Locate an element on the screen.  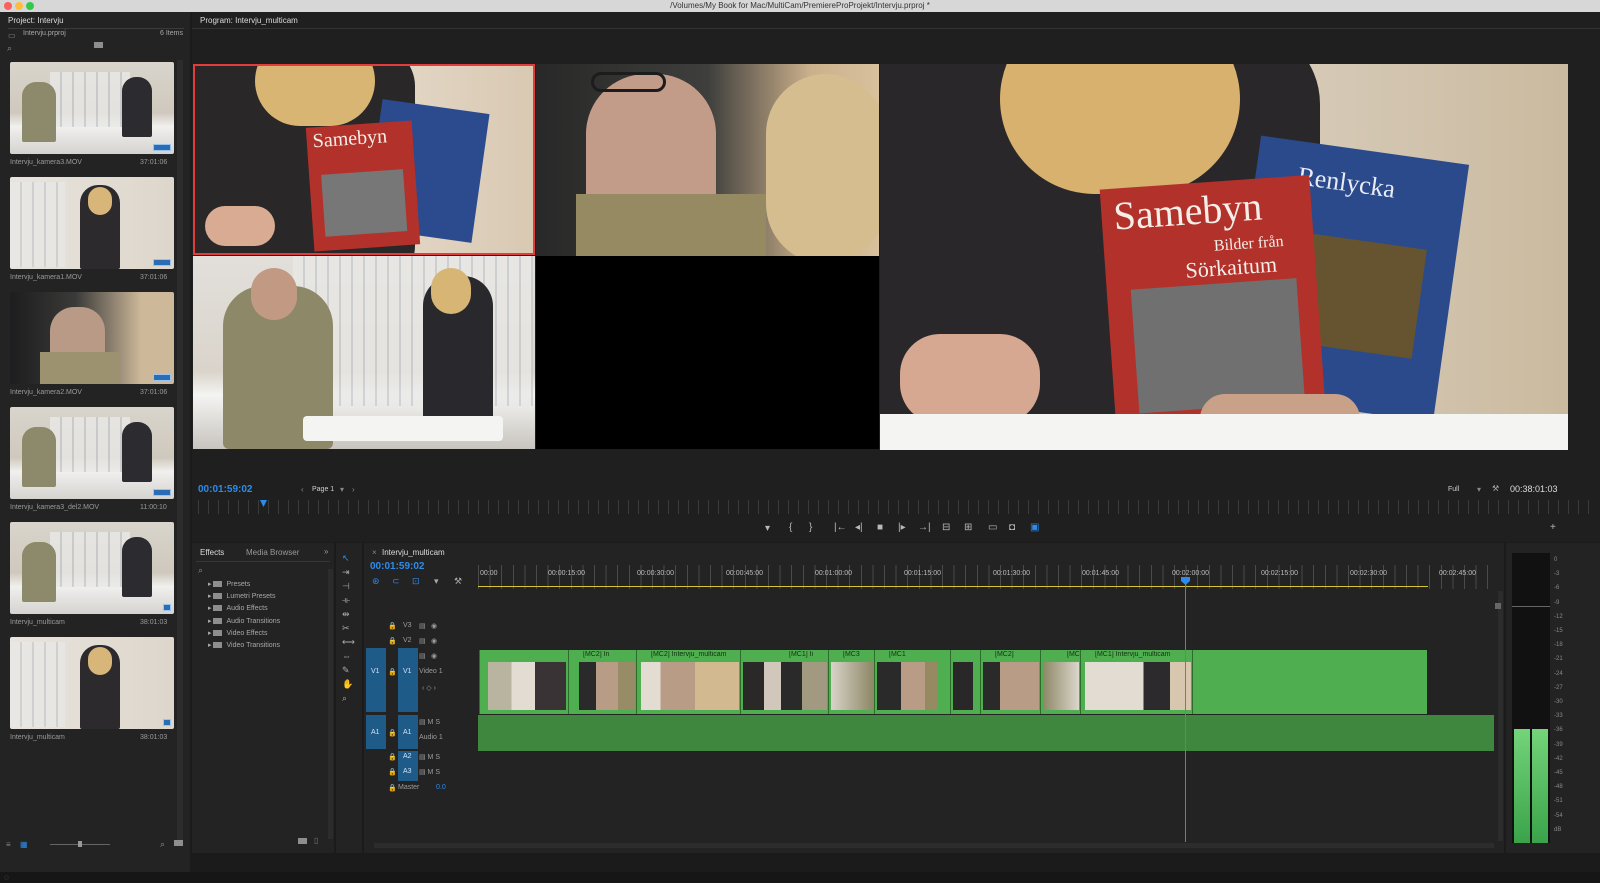
step-back-icon: ◂| is located at coordinates (859, 527).